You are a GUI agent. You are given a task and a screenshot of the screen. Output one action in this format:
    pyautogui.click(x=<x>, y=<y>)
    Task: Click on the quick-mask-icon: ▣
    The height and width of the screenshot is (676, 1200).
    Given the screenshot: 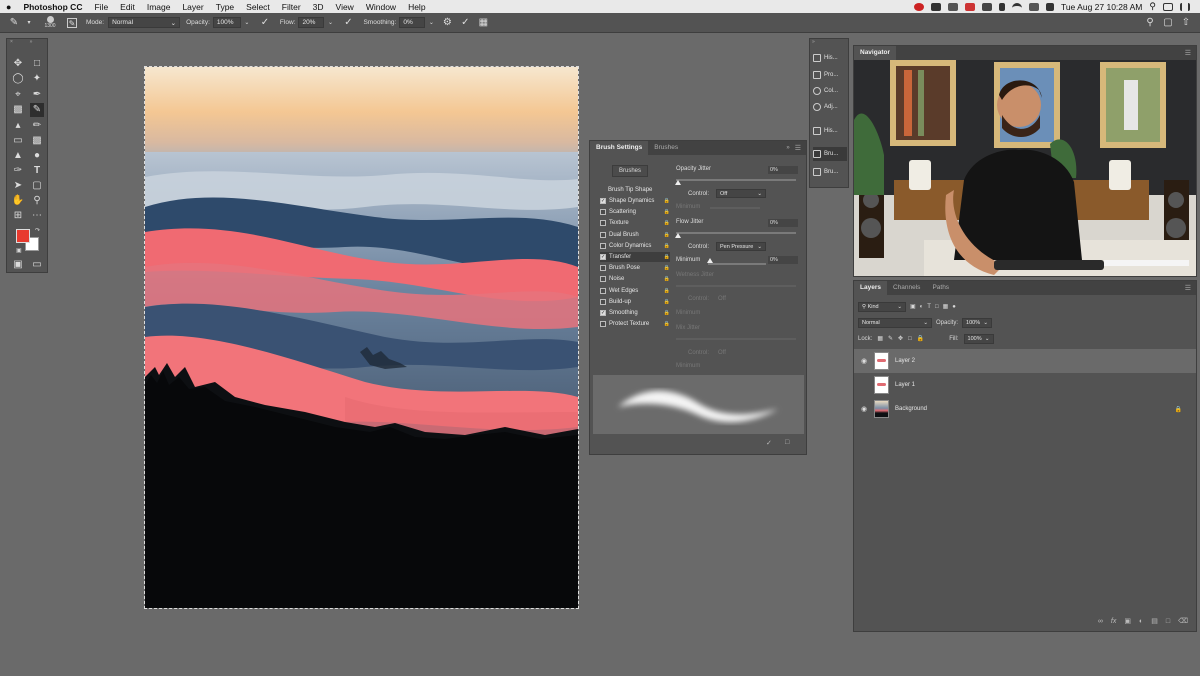 What is the action you would take?
    pyautogui.click(x=18, y=265)
    